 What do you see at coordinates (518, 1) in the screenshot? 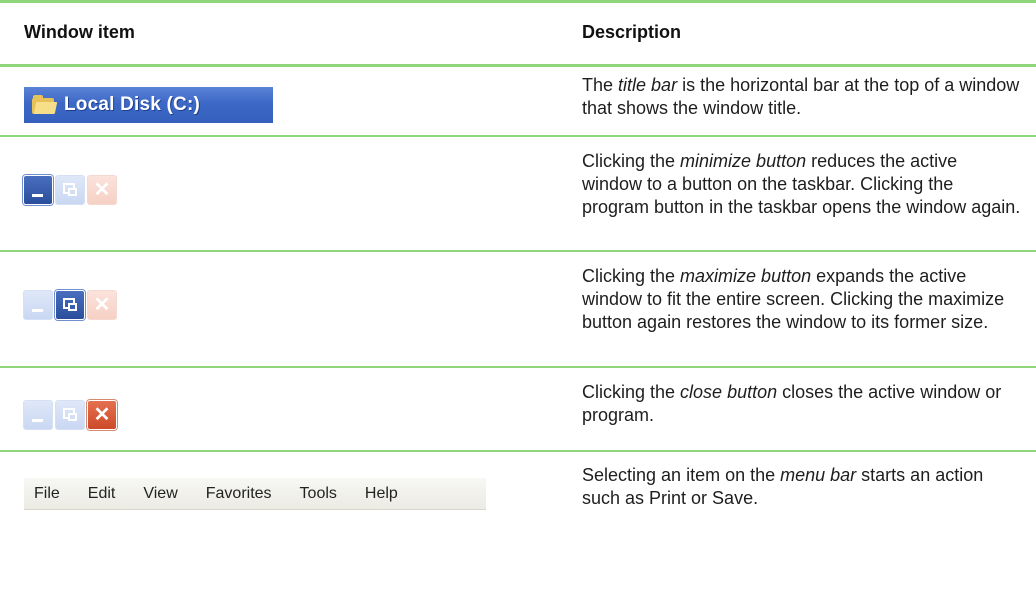
I see `table-top-rule` at bounding box center [518, 1].